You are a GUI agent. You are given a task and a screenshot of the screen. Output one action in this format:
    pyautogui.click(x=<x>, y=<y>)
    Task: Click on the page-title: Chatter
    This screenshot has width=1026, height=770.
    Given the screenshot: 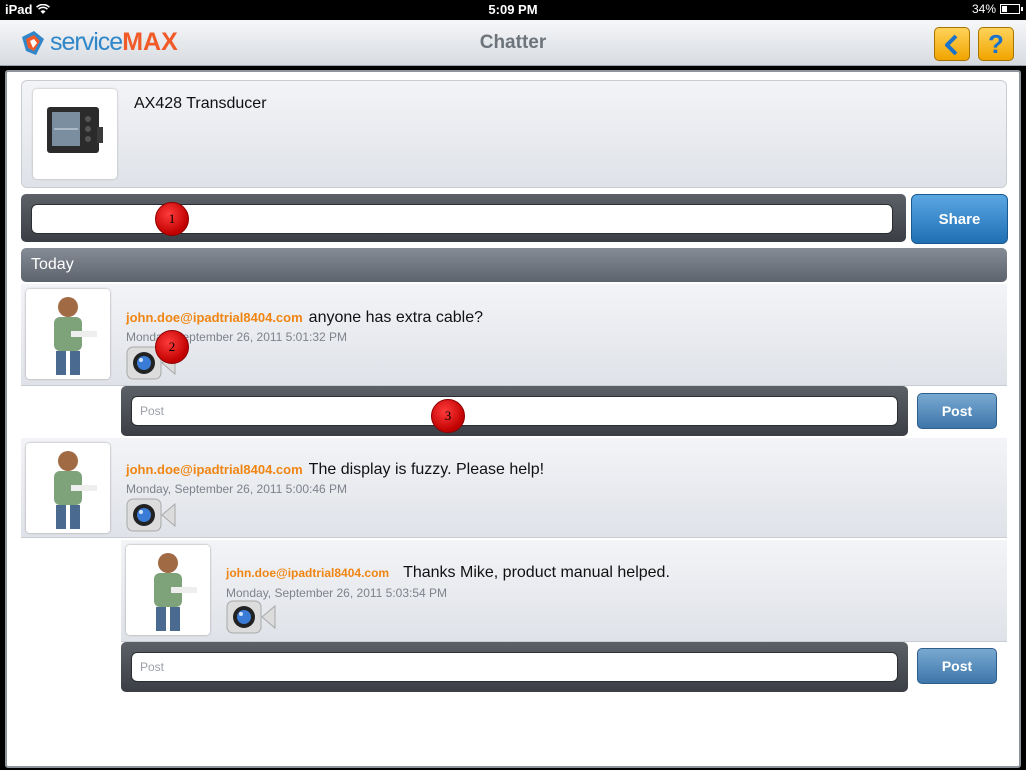 What is the action you would take?
    pyautogui.click(x=513, y=42)
    